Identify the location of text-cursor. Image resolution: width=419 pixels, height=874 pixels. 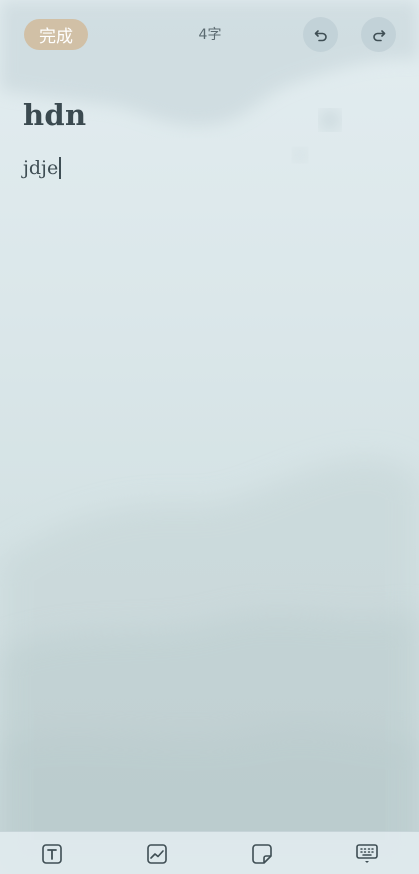
(60, 168).